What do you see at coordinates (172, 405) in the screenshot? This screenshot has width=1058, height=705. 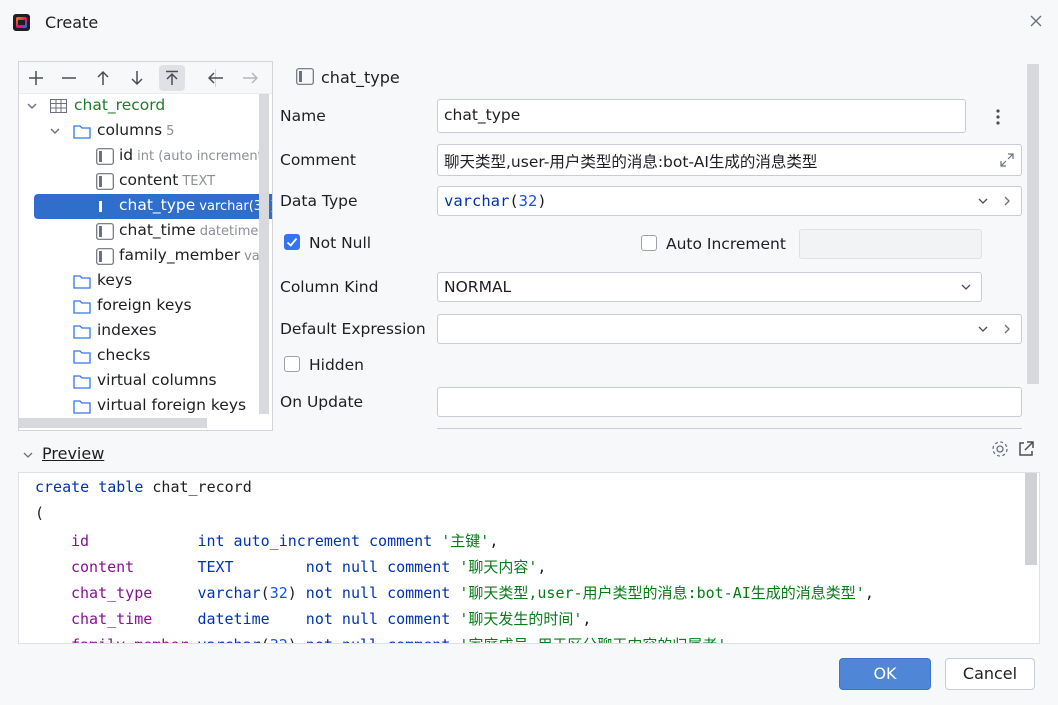 I see `tree-node-label: virtual foreign keys` at bounding box center [172, 405].